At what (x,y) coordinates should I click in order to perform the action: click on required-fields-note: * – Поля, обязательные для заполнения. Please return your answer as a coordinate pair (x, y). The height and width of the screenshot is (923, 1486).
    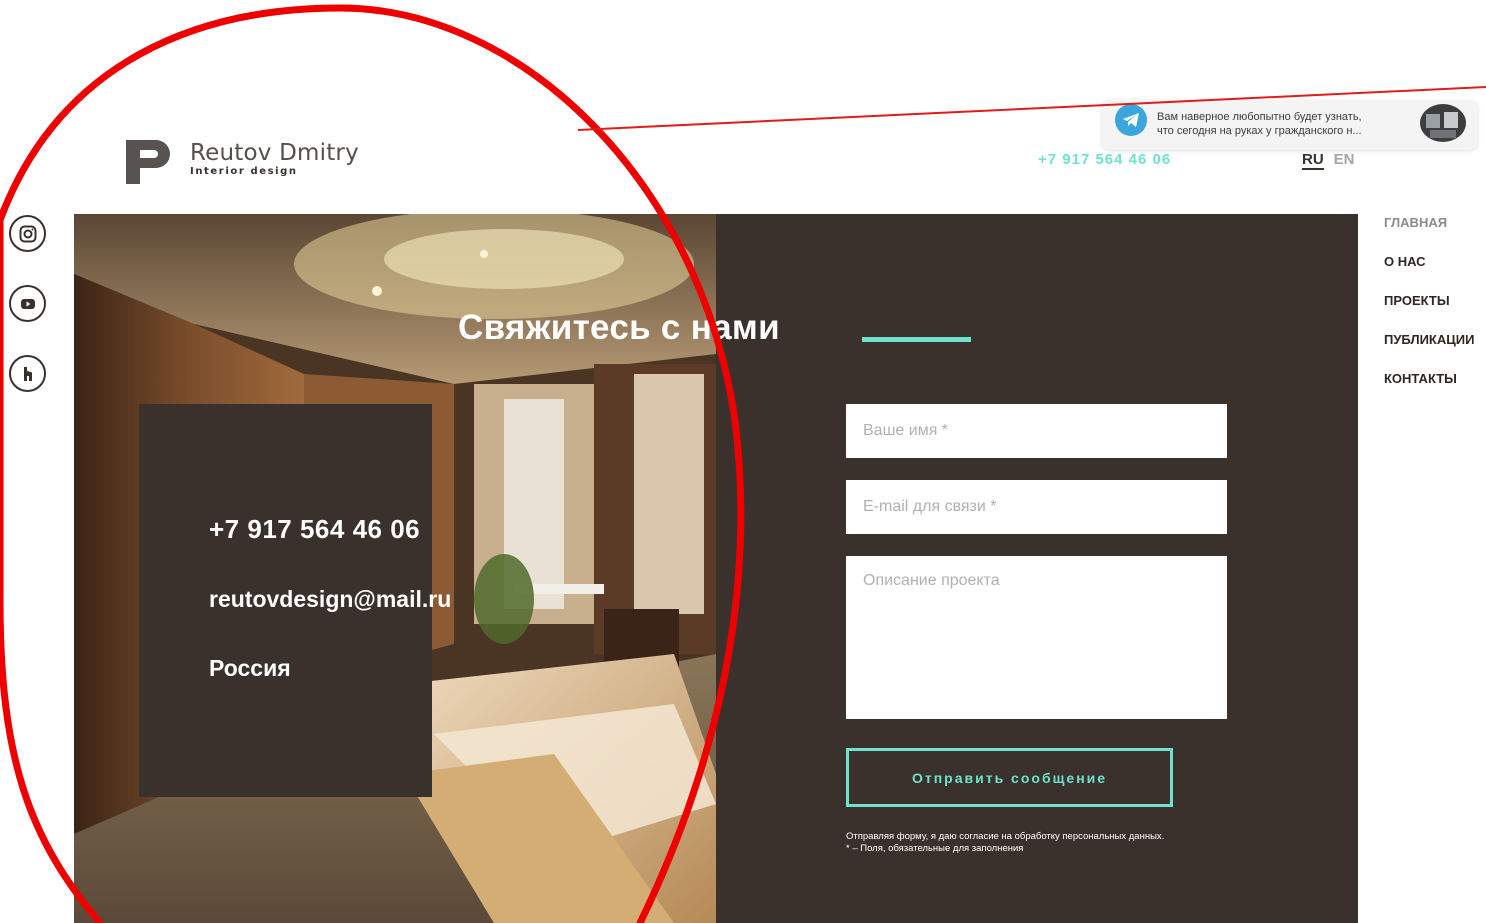
    Looking at the image, I should click on (935, 848).